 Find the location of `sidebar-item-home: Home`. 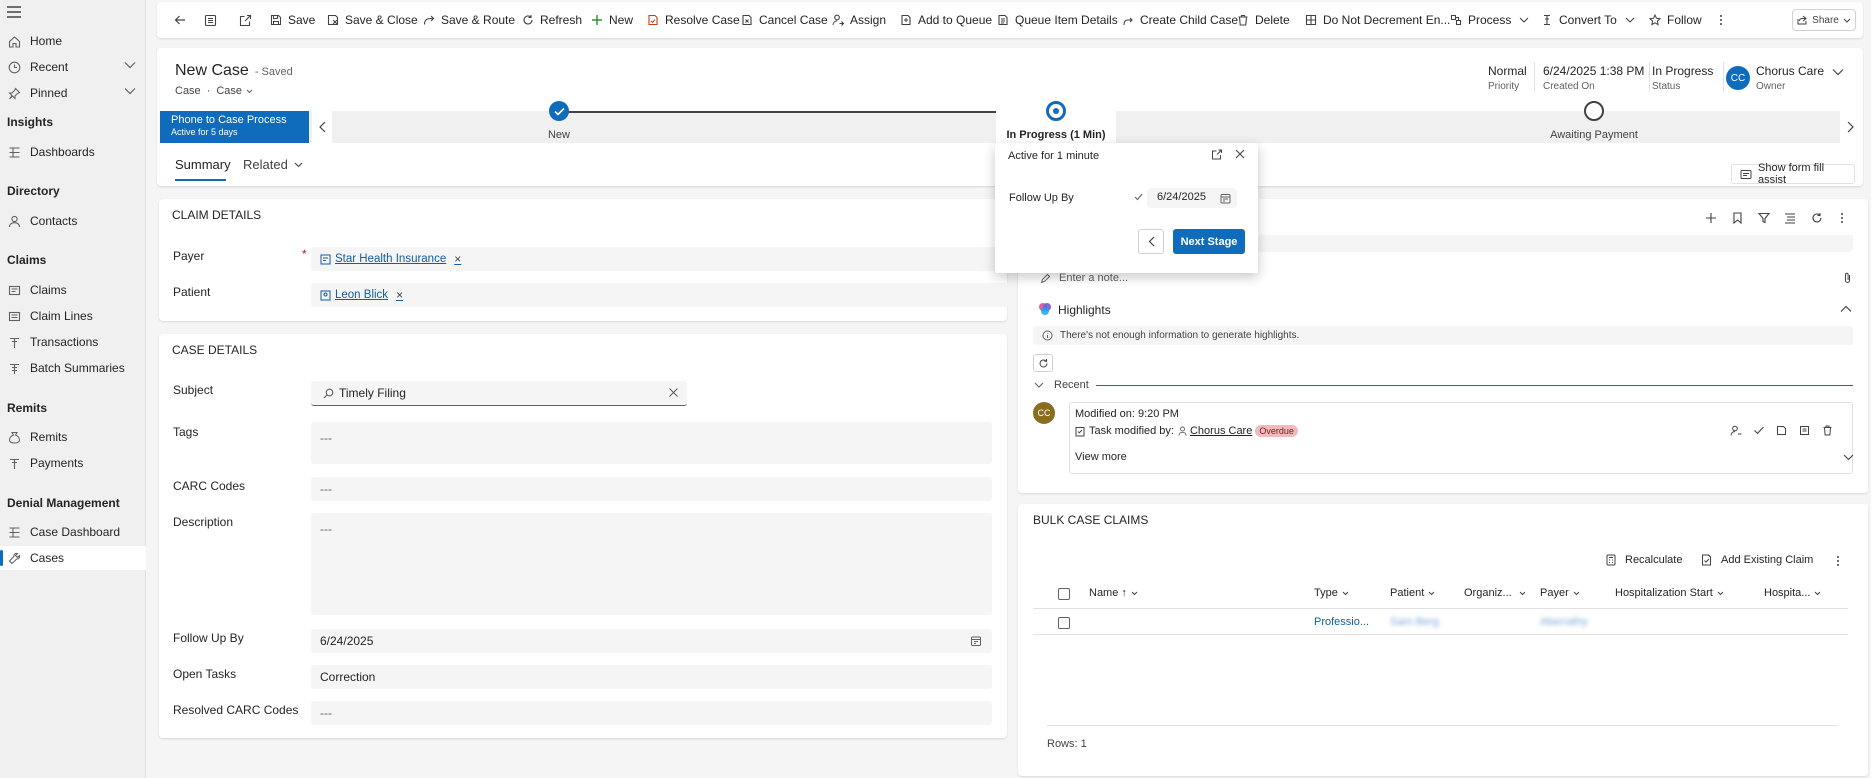

sidebar-item-home: Home is located at coordinates (73, 41).